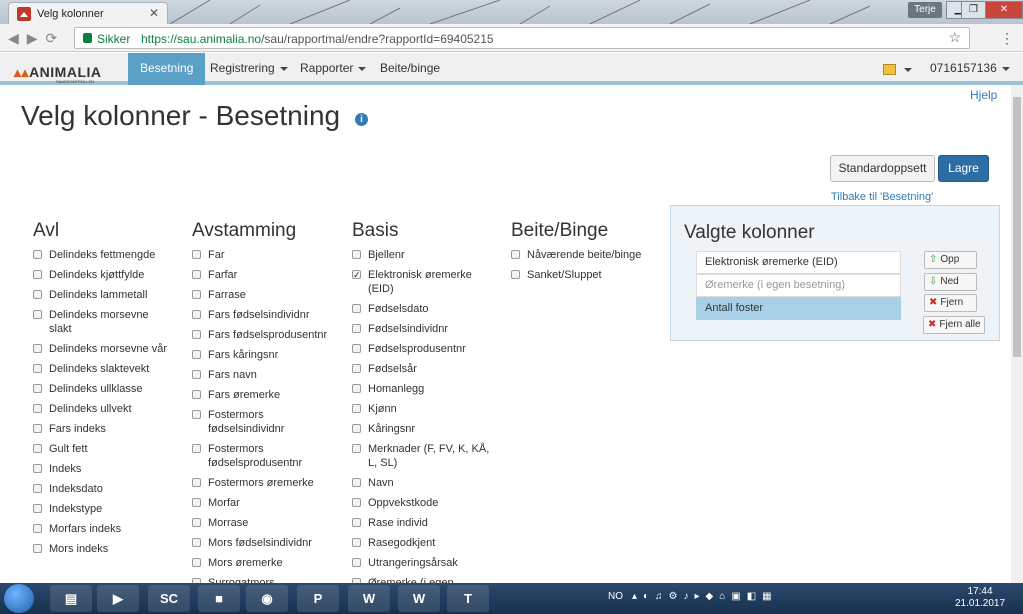 This screenshot has height=614, width=1023. I want to click on column-option: Delindeks ullklasse, so click(103, 389).